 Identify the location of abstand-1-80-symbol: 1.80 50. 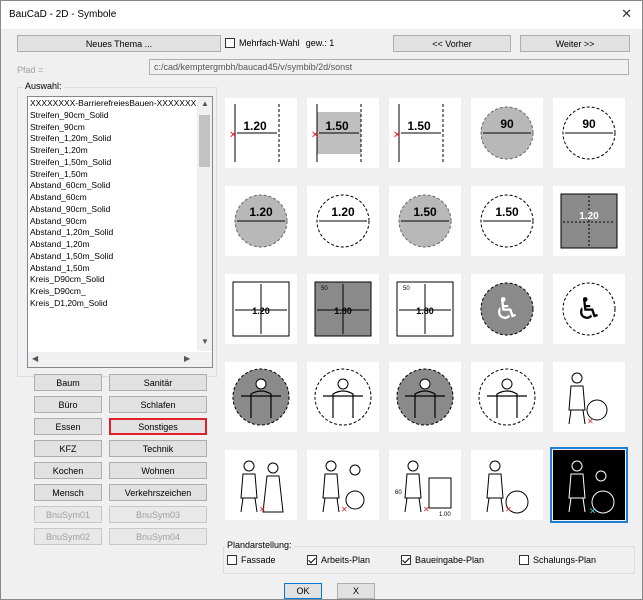
(425, 309).